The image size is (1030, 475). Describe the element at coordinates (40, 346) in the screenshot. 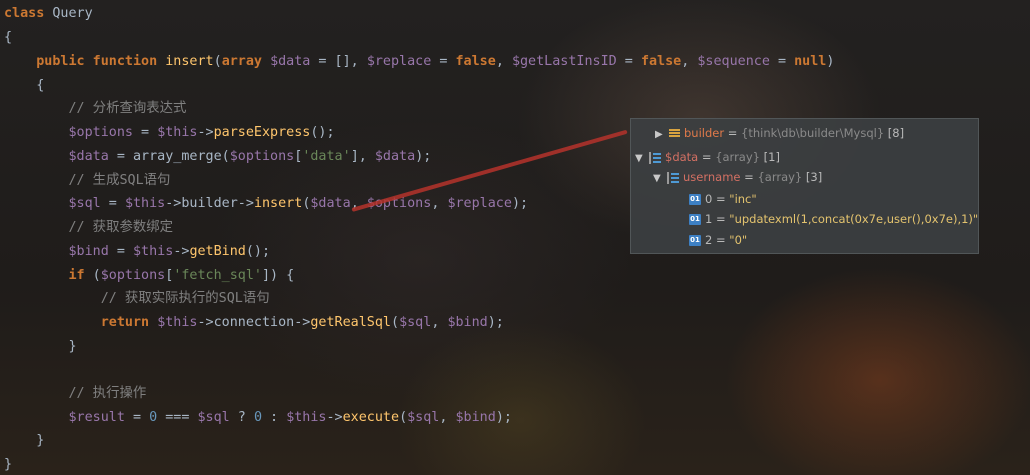

I see `code-line-15: }` at that location.